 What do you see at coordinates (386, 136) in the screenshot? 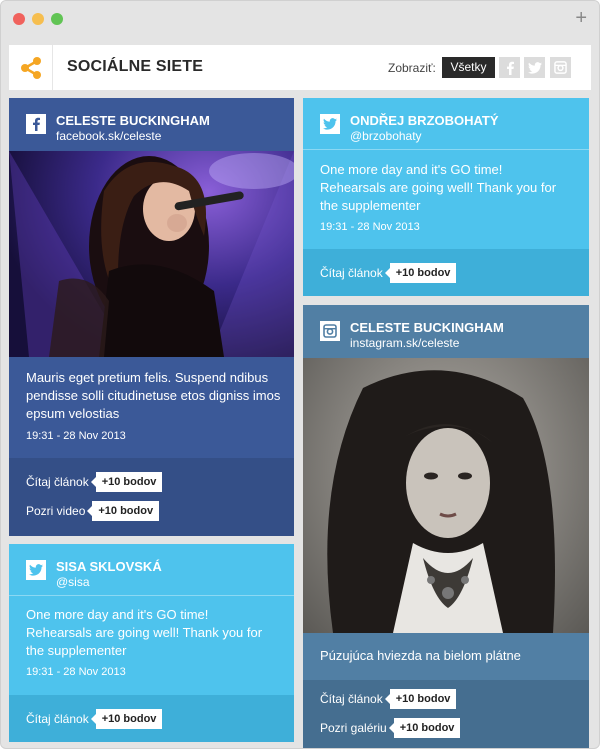
I see `author-handle: @brzobohaty` at bounding box center [386, 136].